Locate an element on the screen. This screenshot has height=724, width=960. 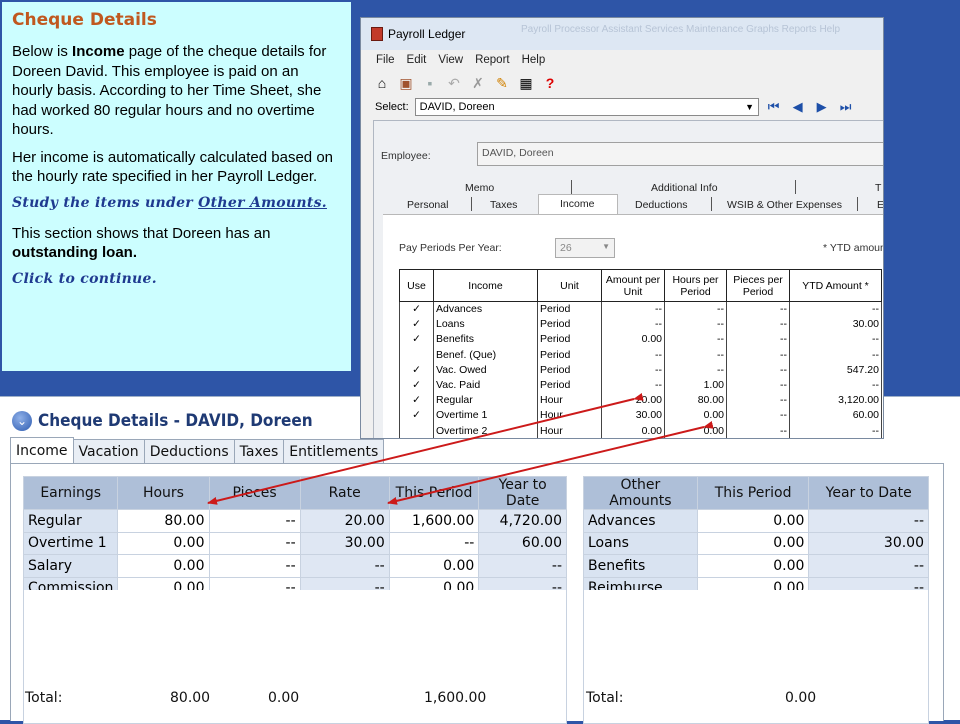
chevron-down-icon: ▼ is located at coordinates (750, 107).